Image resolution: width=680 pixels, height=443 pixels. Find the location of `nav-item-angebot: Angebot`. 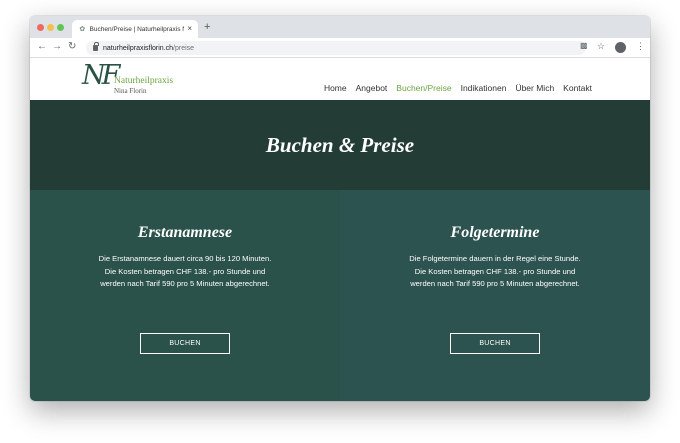

nav-item-angebot: Angebot is located at coordinates (372, 88).